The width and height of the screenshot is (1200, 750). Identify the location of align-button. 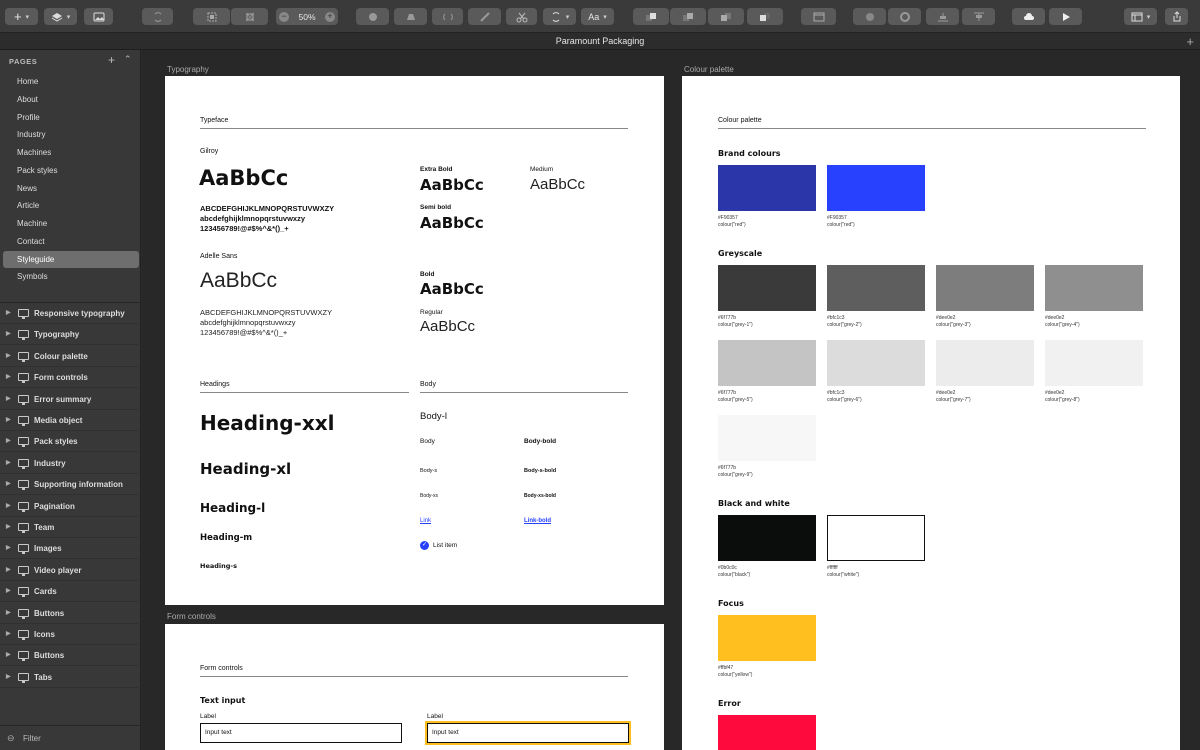
(942, 16).